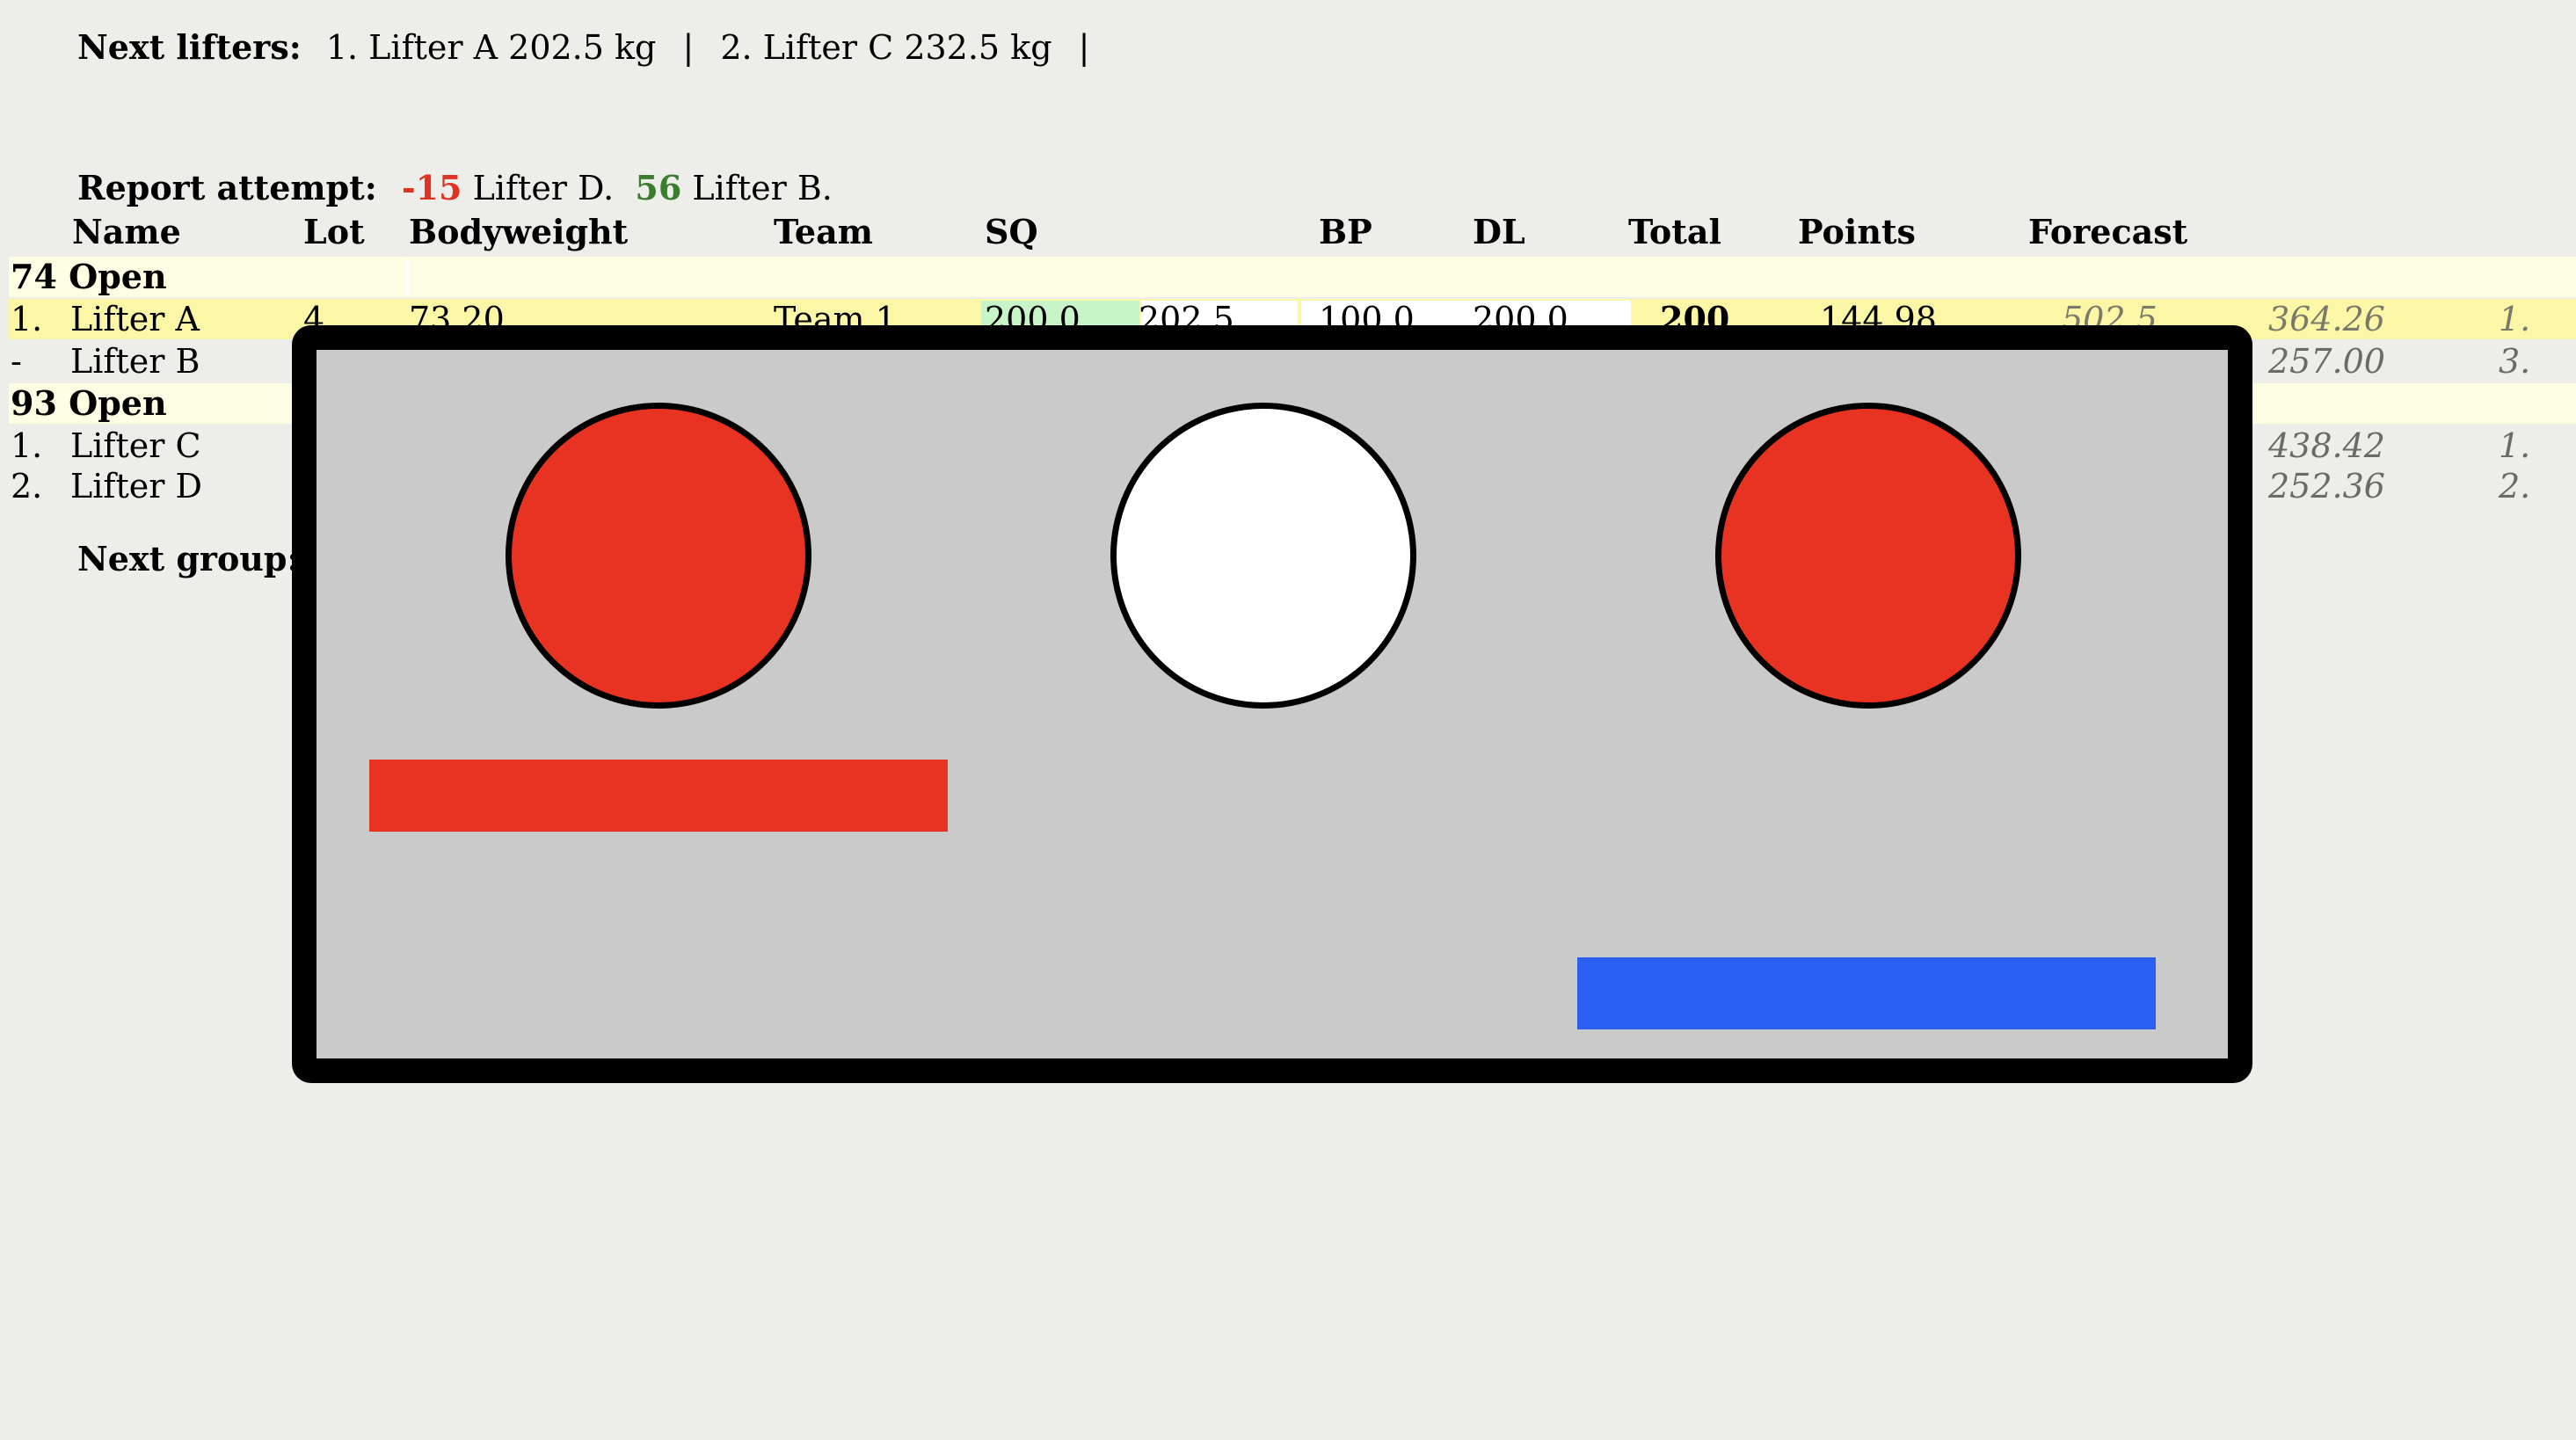 The width and height of the screenshot is (2576, 1440). I want to click on referee-card-right, so click(1866, 993).